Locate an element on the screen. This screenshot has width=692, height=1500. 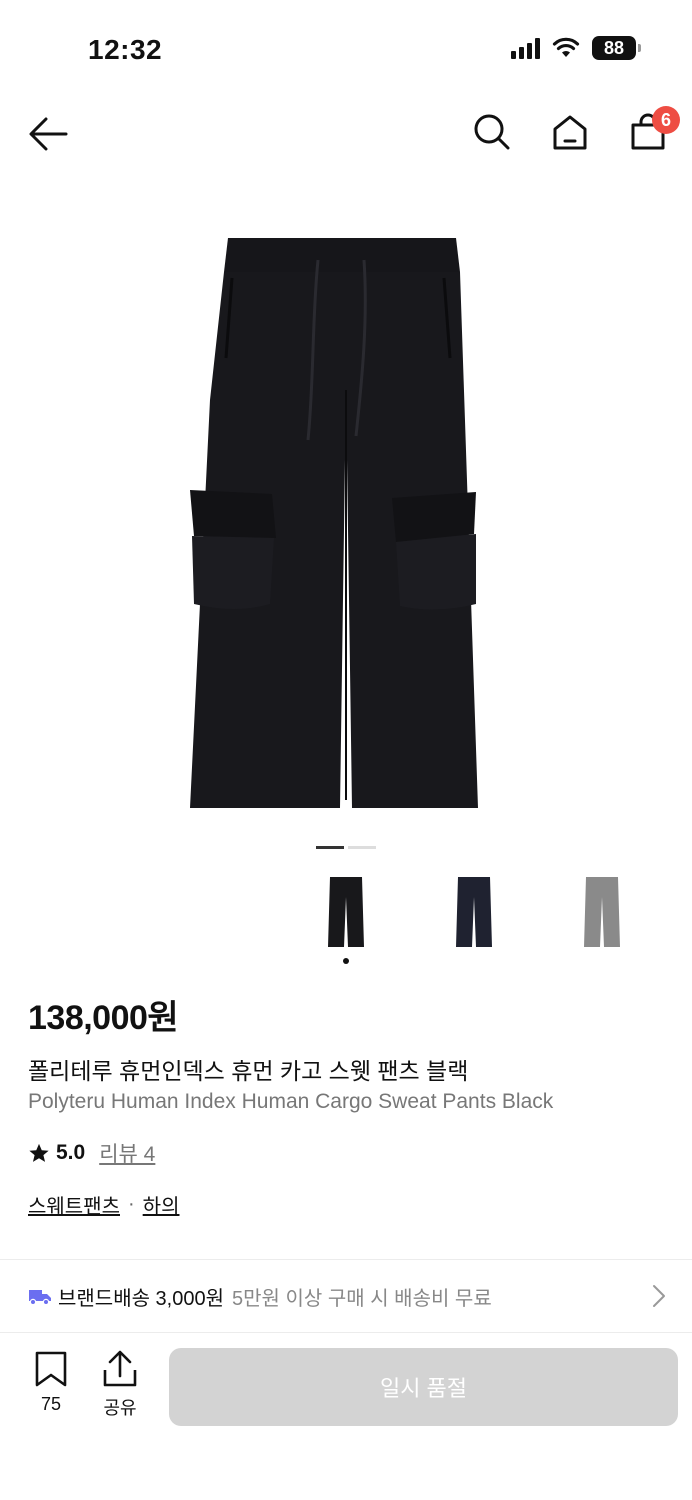
review-link: 리뷰 4 is located at coordinates (127, 1153).